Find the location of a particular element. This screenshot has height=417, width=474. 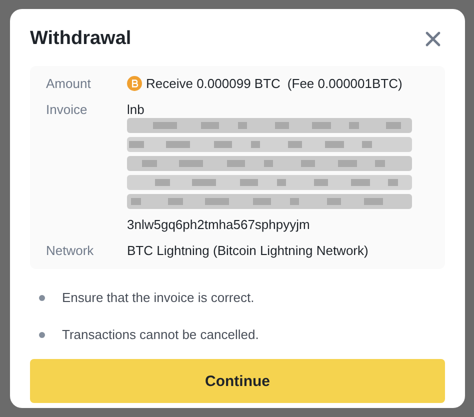

detail-label: Amount is located at coordinates (69, 83).